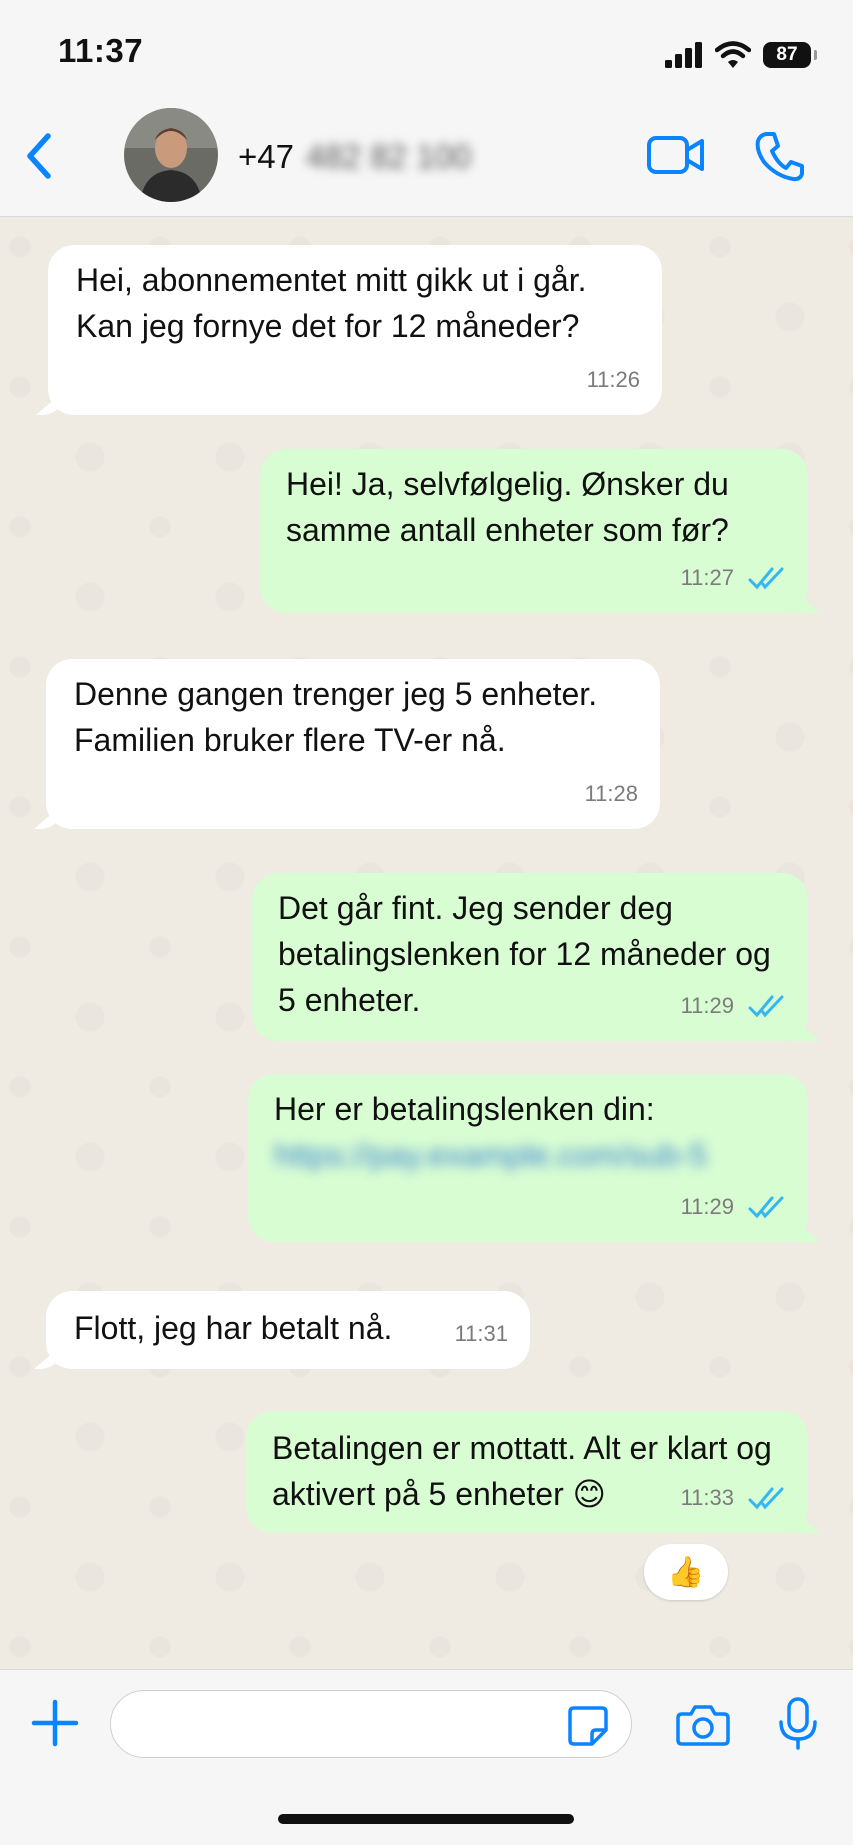  What do you see at coordinates (798, 1724) in the screenshot?
I see `microphone-icon` at bounding box center [798, 1724].